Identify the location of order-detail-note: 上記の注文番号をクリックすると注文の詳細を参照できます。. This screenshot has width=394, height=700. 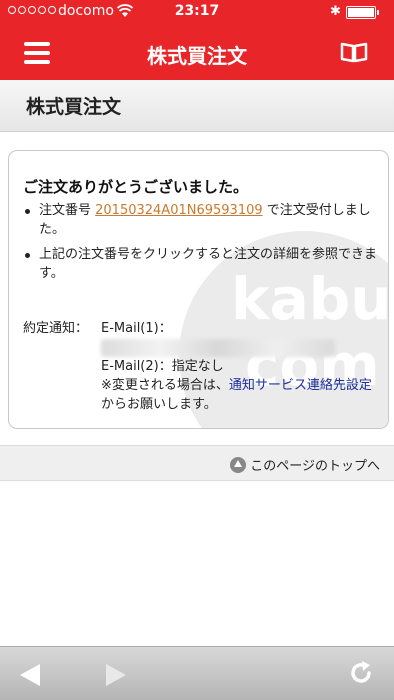
(203, 264).